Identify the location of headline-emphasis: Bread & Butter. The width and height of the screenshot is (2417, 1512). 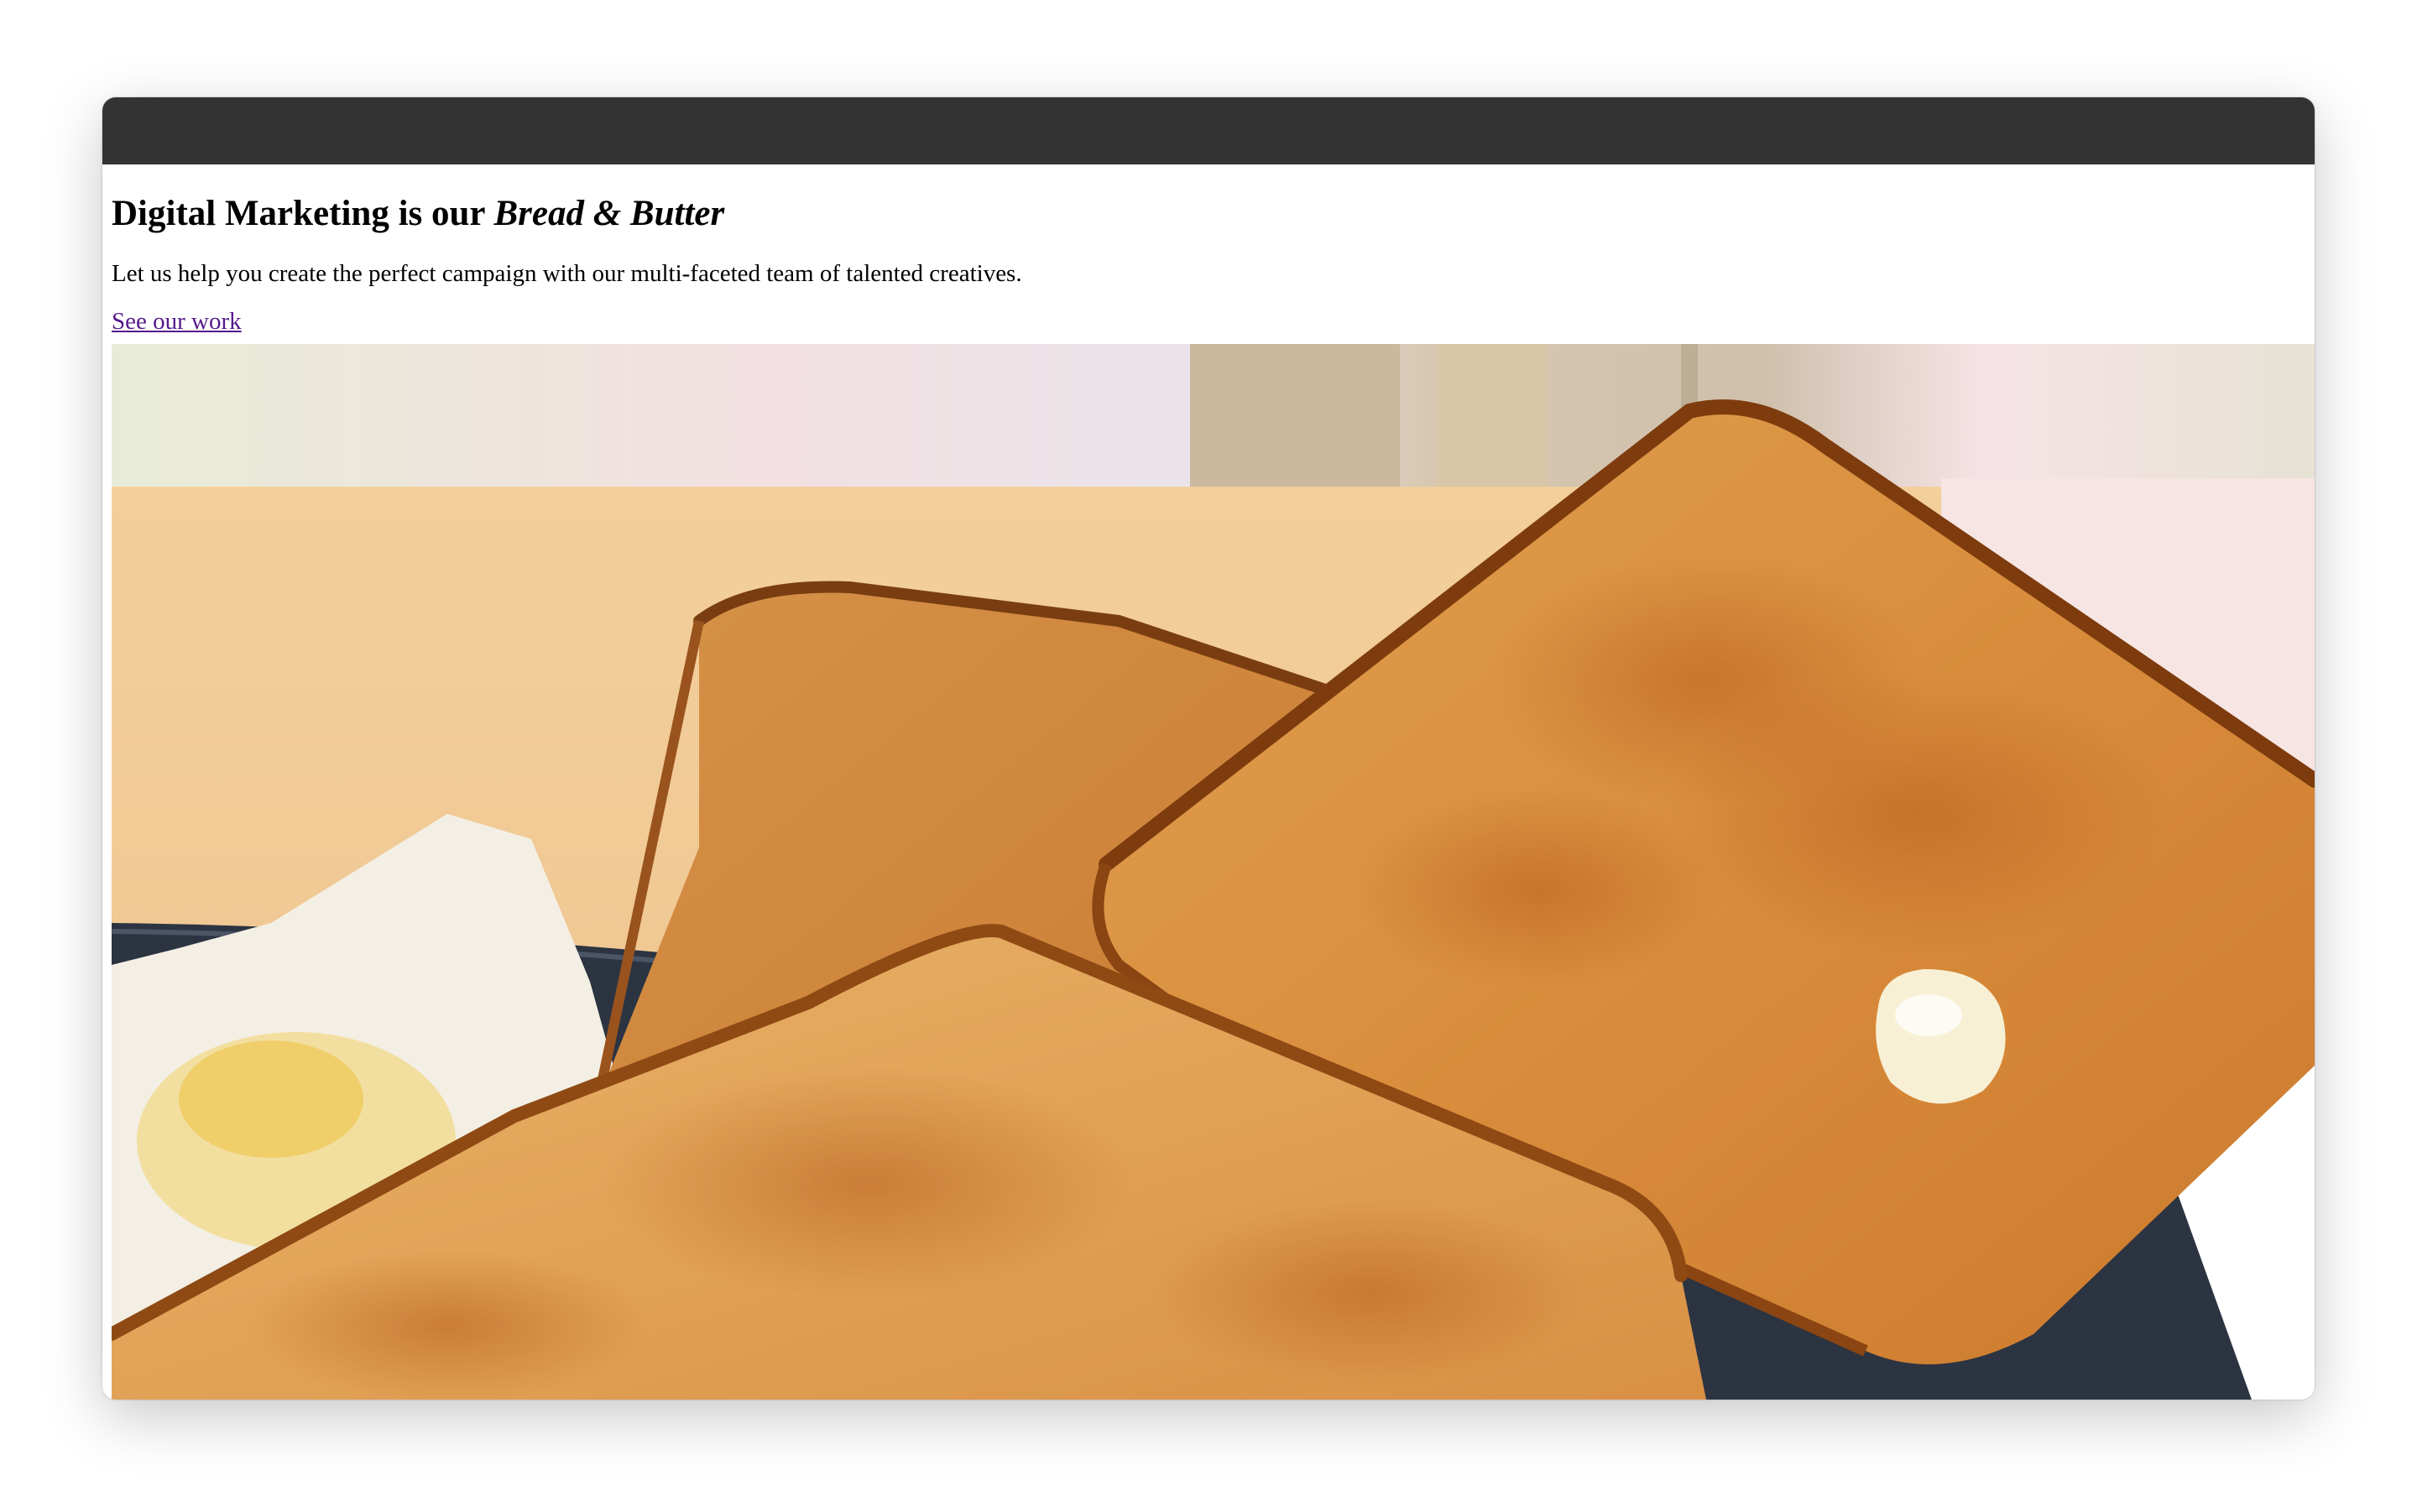
(609, 213).